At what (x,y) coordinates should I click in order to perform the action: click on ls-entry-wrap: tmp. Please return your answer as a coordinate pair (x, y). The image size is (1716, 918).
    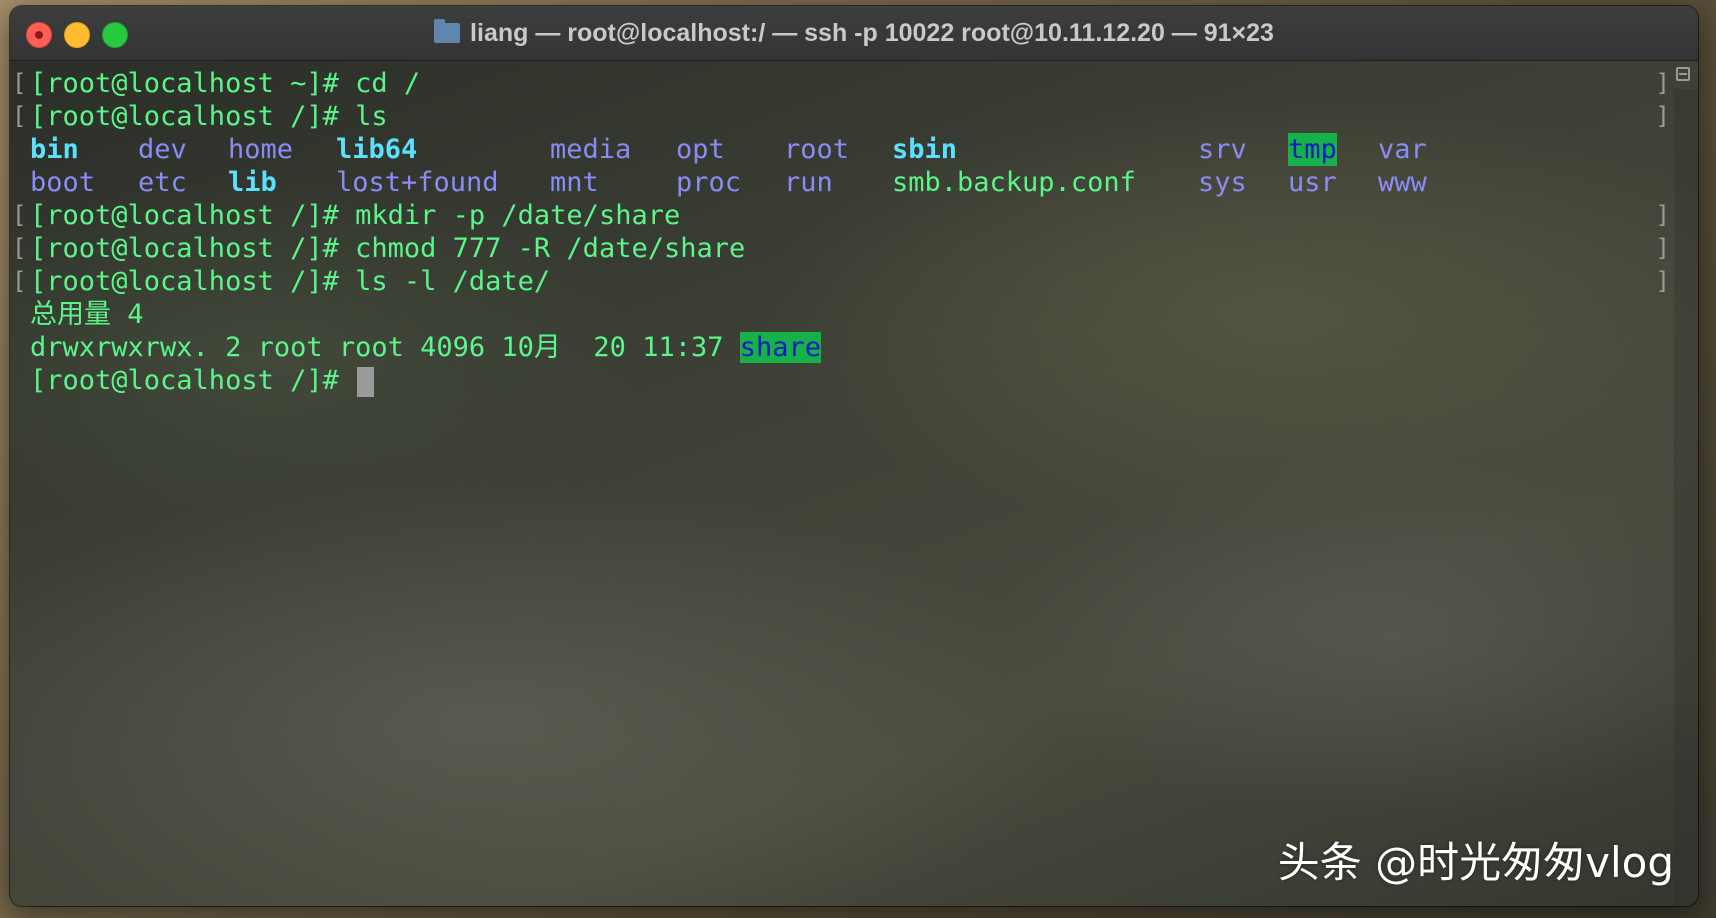
    Looking at the image, I should click on (1333, 149).